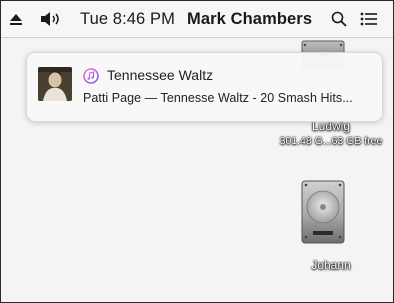 The height and width of the screenshot is (303, 394). What do you see at coordinates (160, 75) in the screenshot?
I see `notification-title: Tennessee Waltz` at bounding box center [160, 75].